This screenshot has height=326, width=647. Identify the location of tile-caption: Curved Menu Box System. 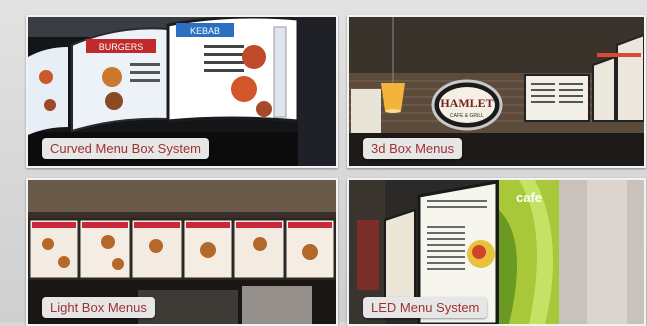
(126, 148).